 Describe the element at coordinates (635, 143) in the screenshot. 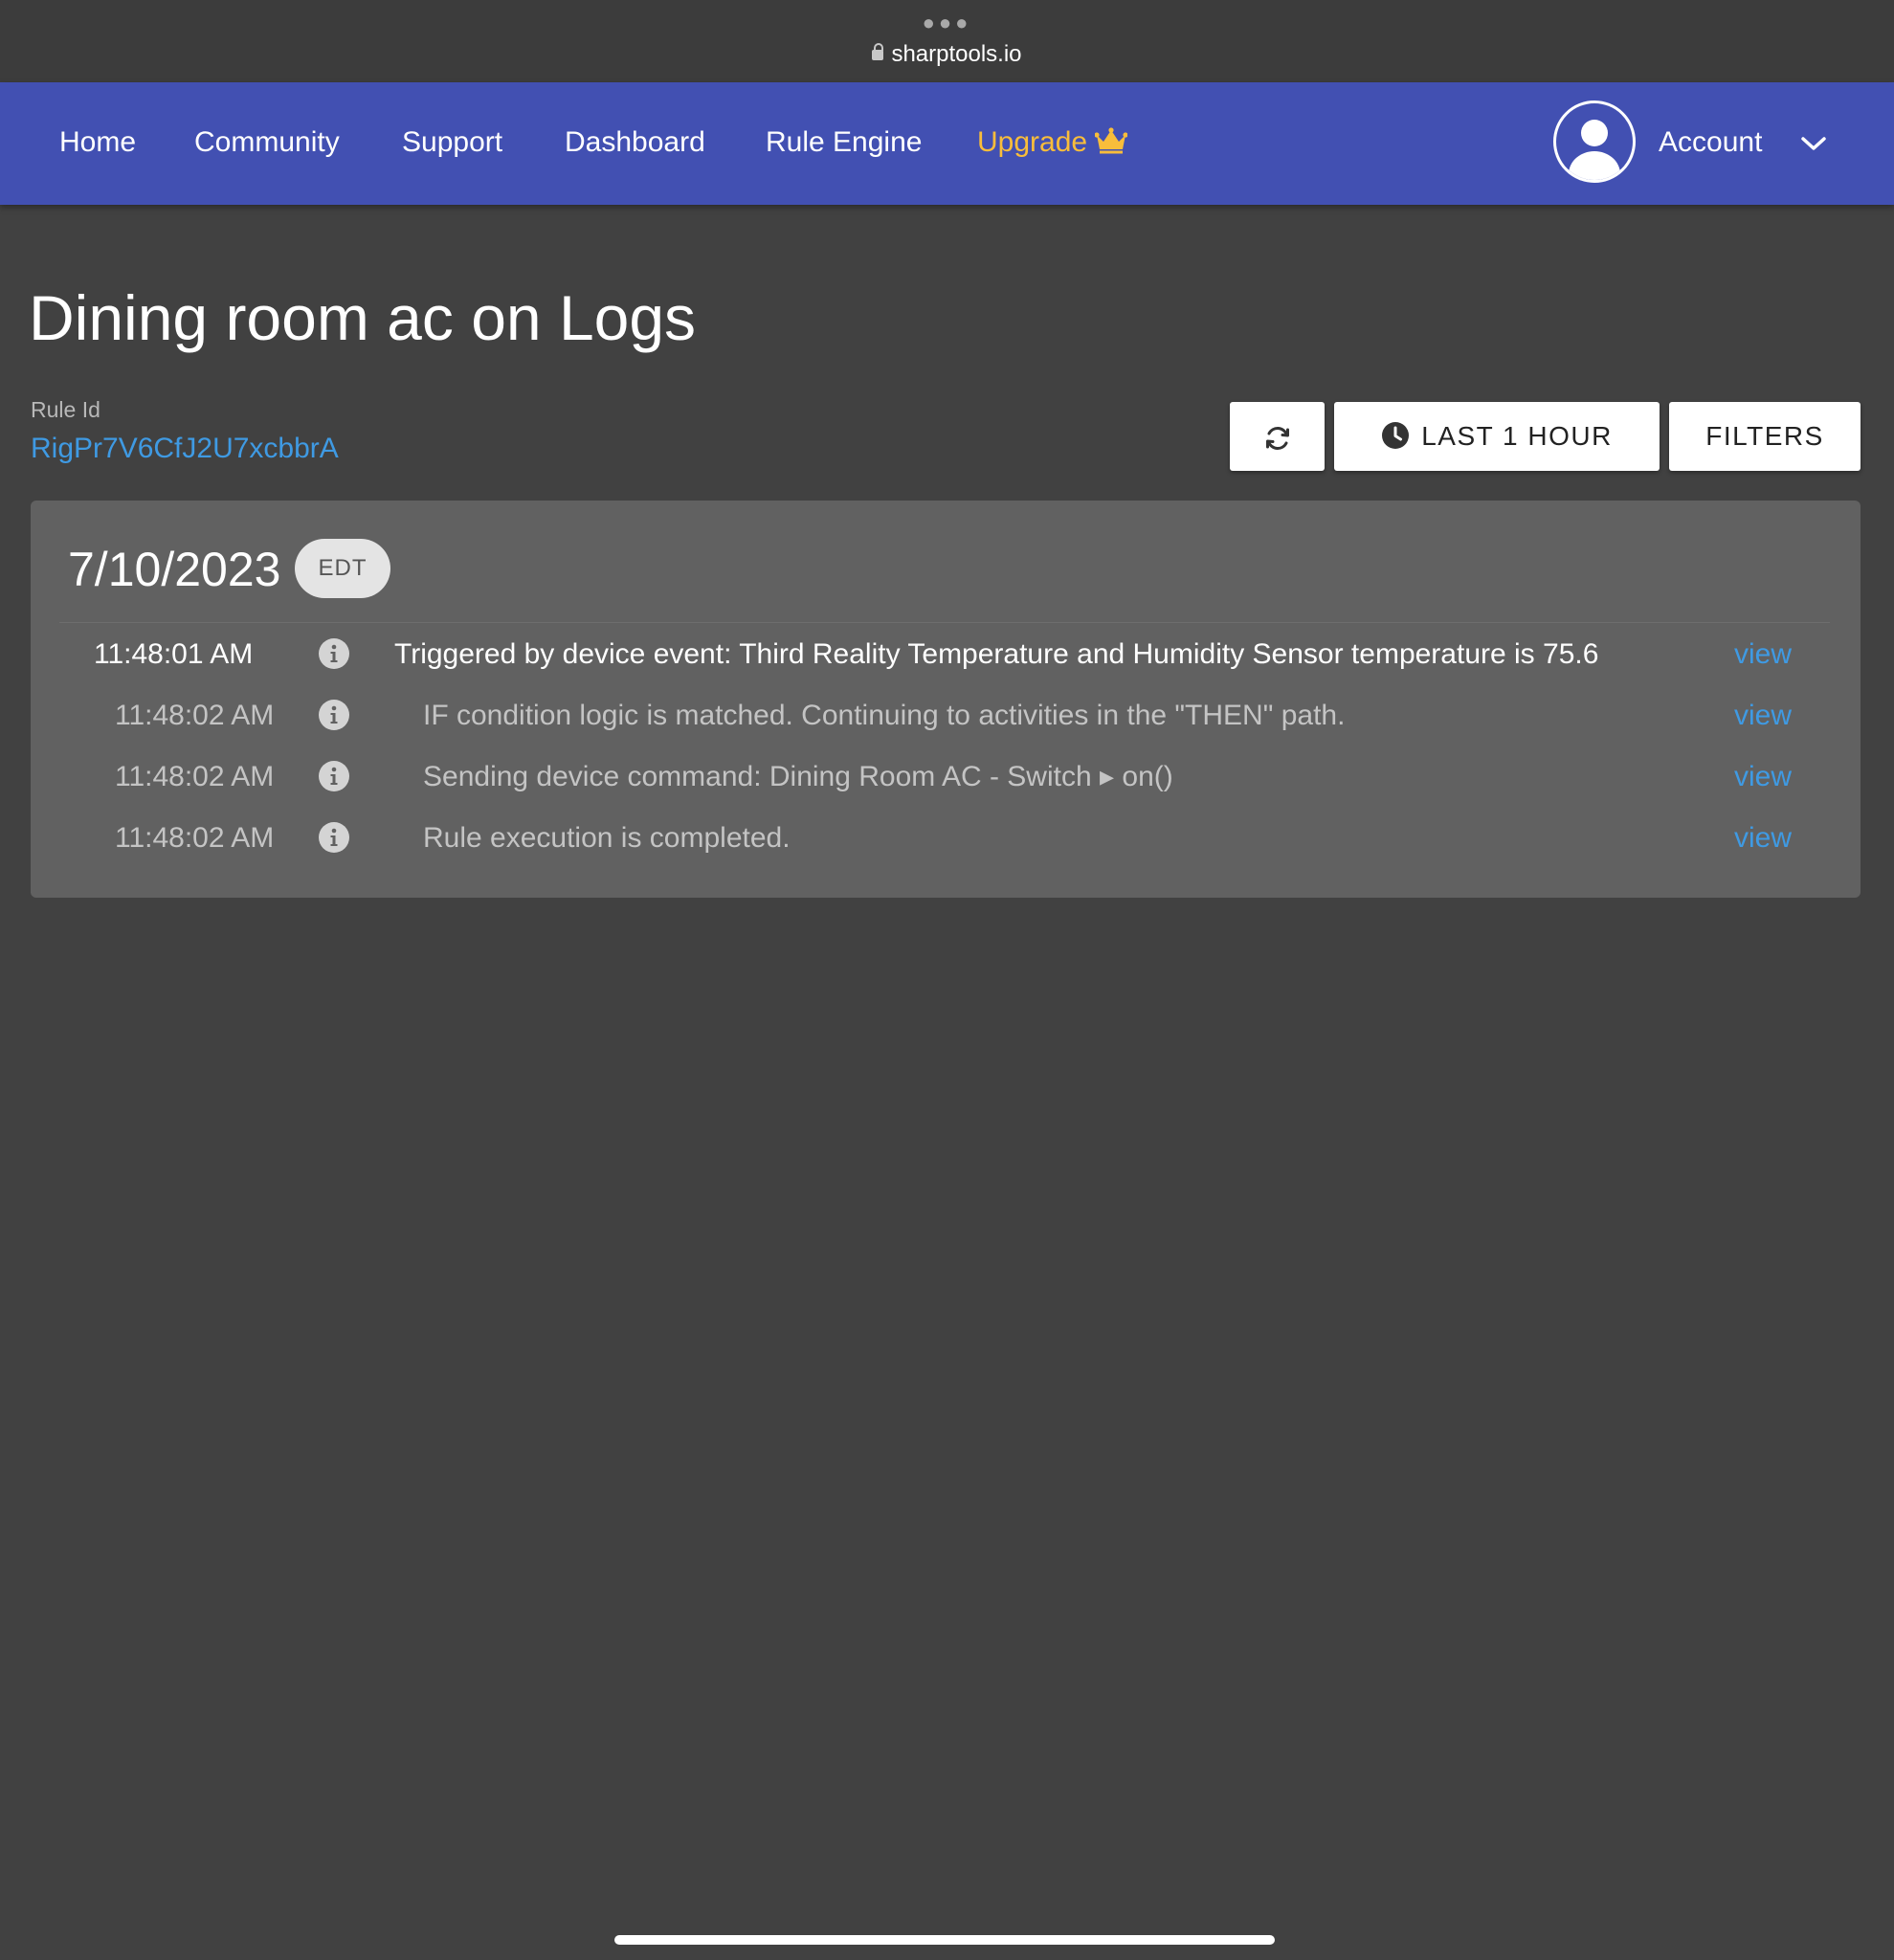

I see `nav-dashboard-link: Dashboard` at that location.